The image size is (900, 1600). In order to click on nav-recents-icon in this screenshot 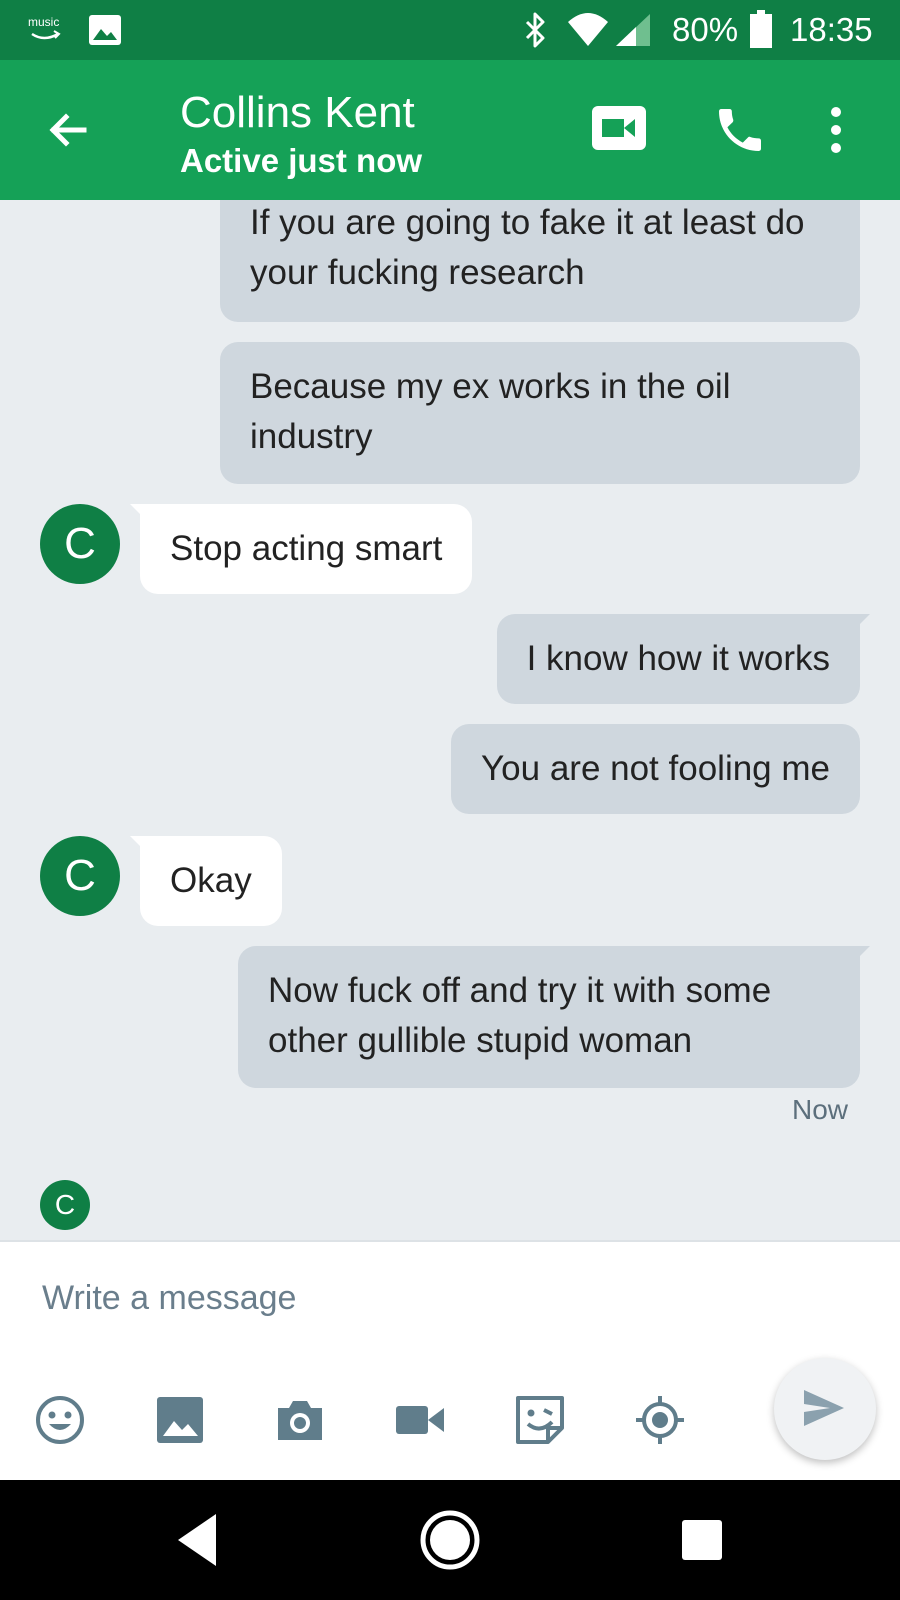, I will do `click(702, 1540)`.